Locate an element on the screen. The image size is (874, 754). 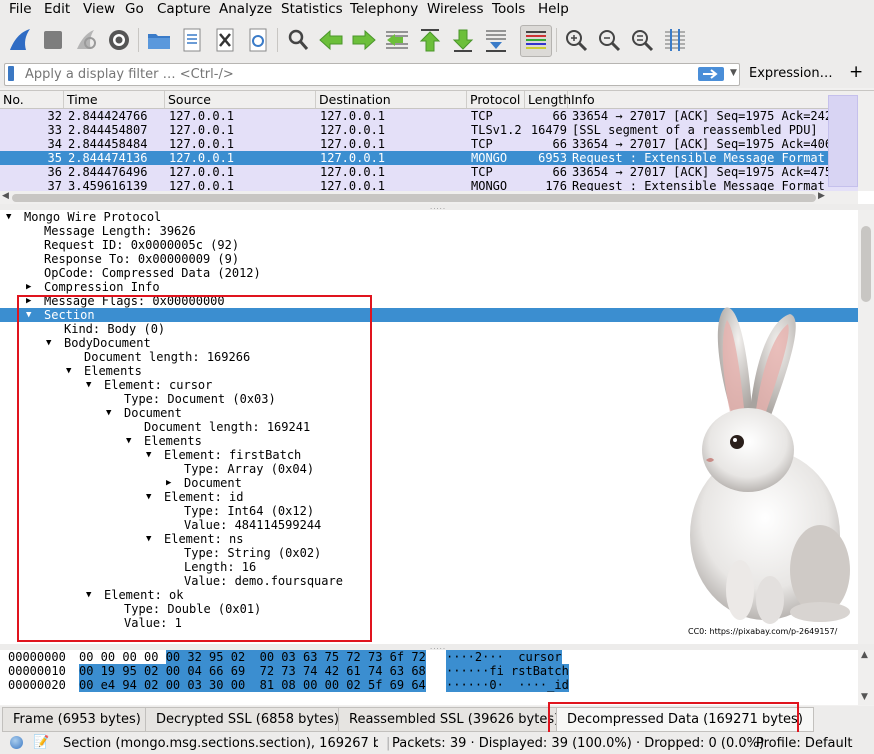
annotation-highlight-box-tab is located at coordinates (673, 719).